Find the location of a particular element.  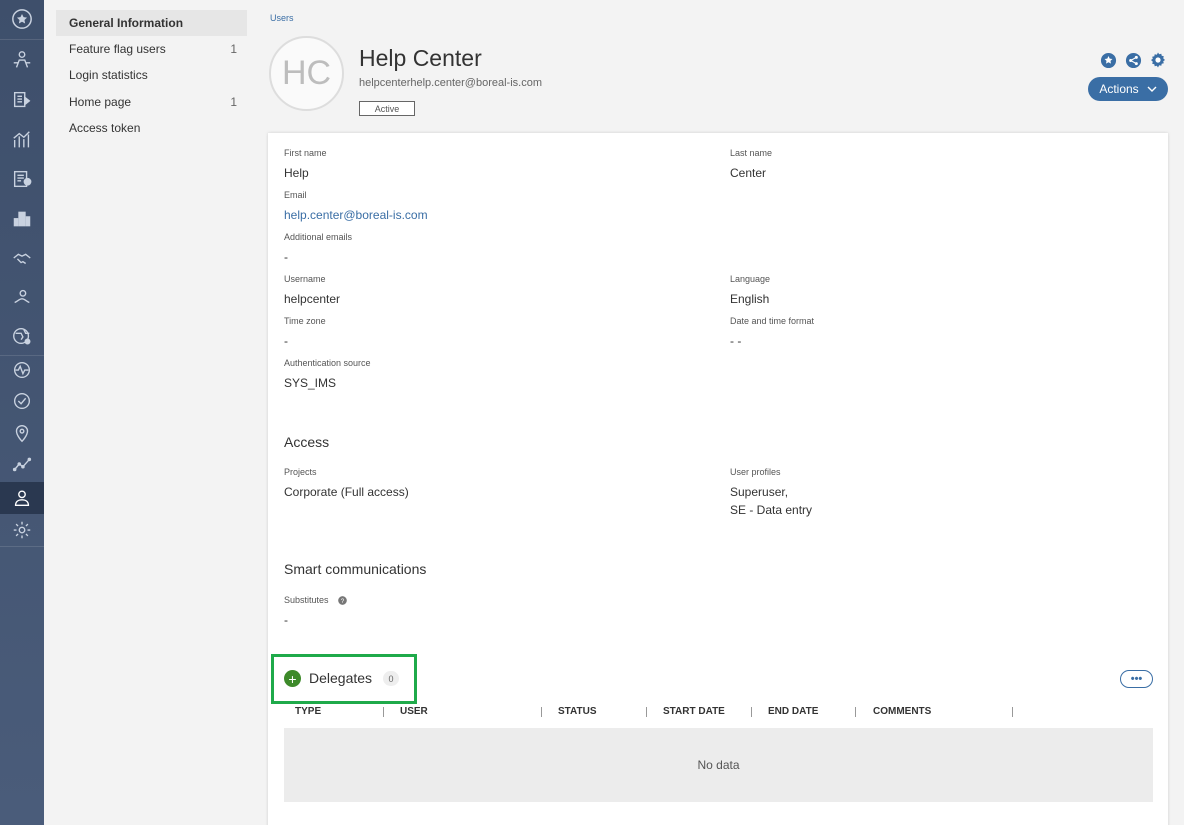

agreements-icon is located at coordinates (22, 258).